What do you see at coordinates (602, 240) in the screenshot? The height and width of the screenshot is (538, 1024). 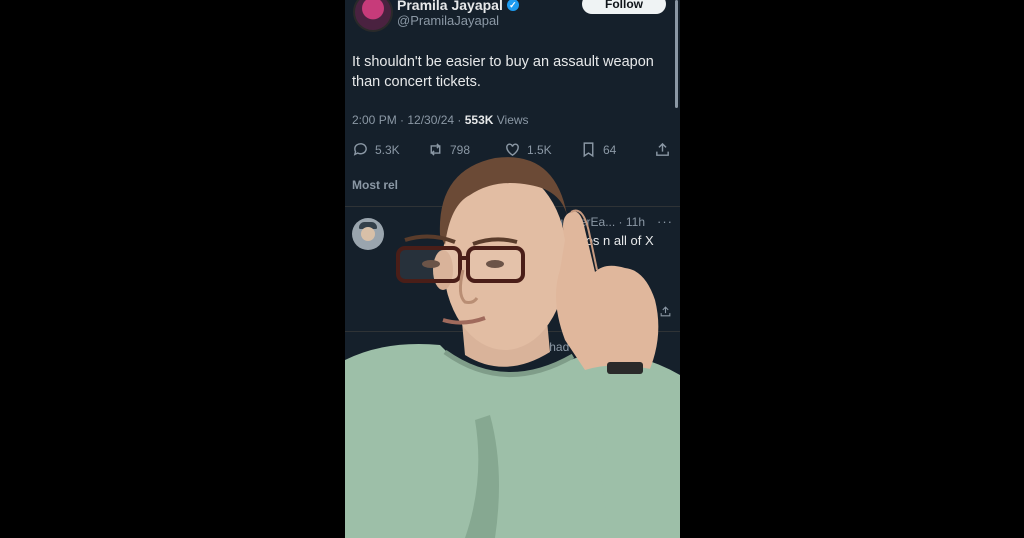 I see `reply-text: king pos n all of X` at bounding box center [602, 240].